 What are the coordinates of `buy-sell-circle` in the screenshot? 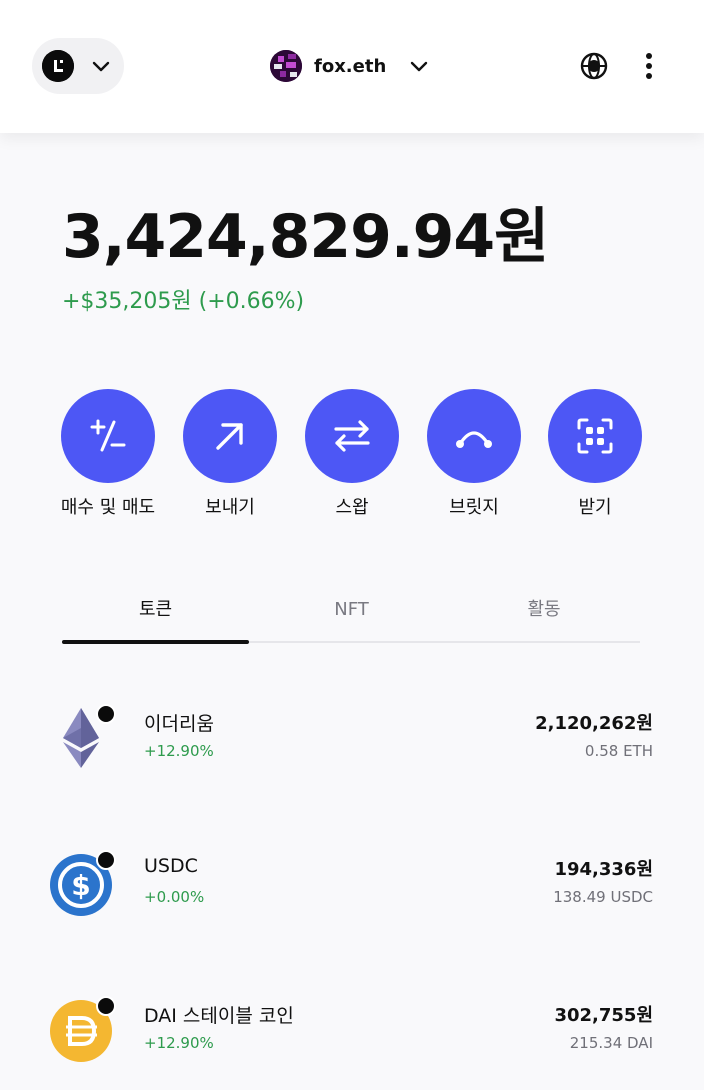 It's located at (108, 436).